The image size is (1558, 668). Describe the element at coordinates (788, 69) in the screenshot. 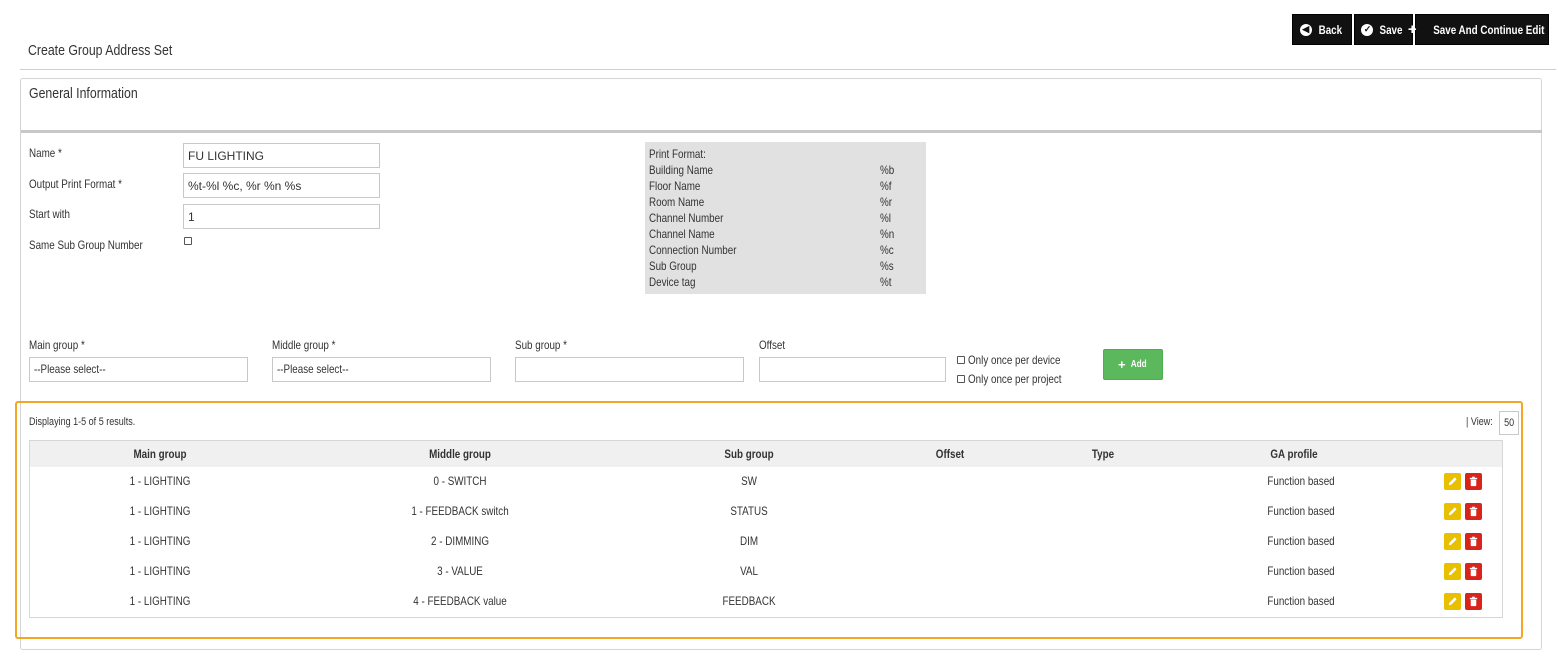

I see `title-divider` at that location.